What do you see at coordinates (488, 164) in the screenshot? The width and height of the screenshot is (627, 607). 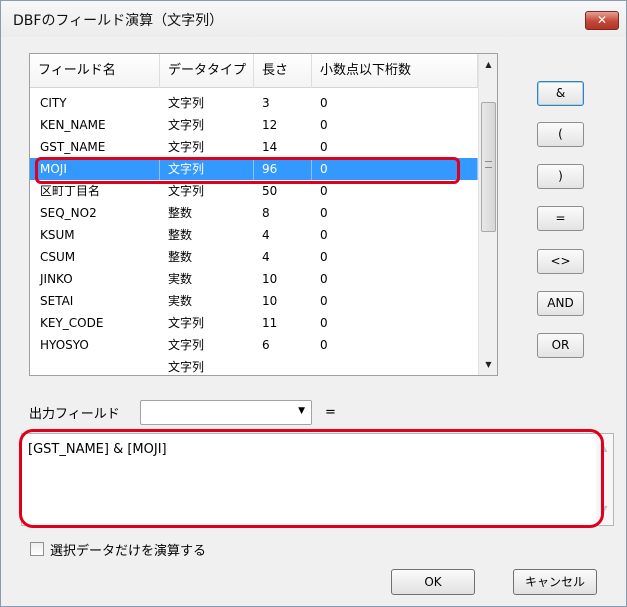 I see `grip-icon` at bounding box center [488, 164].